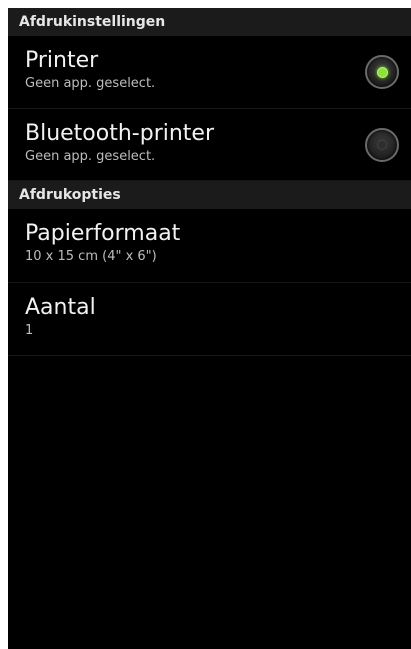  I want to click on quantity-value: 1, so click(29, 330).